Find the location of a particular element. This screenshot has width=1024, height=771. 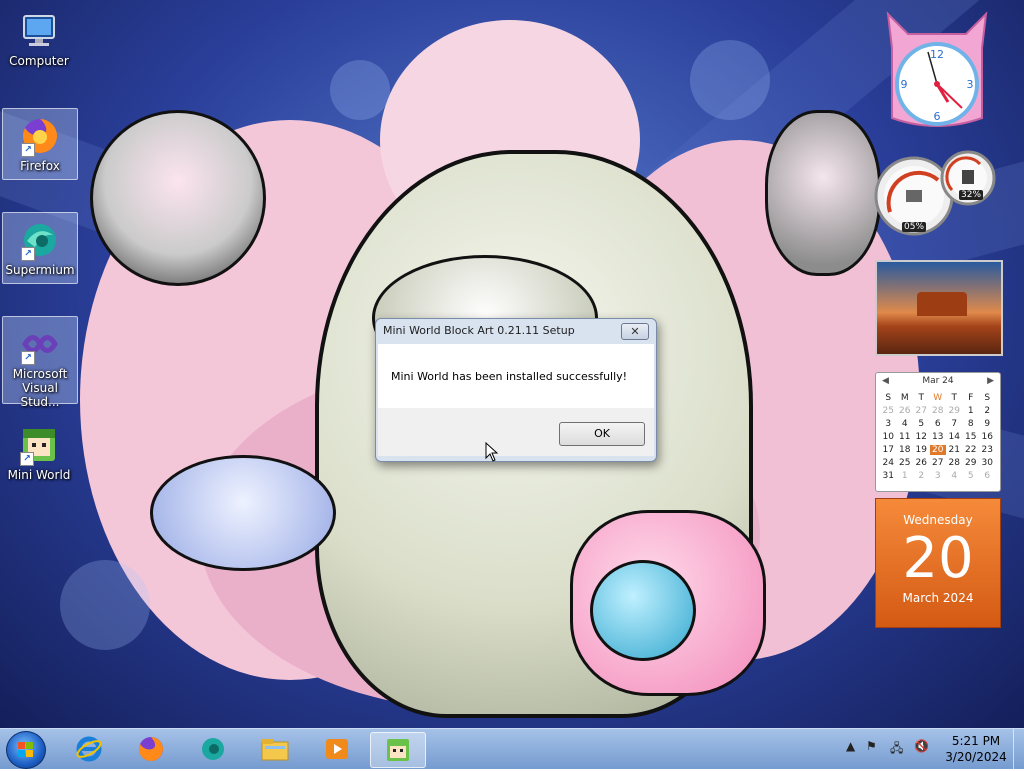

taskbar-media-player is located at coordinates (337, 749).